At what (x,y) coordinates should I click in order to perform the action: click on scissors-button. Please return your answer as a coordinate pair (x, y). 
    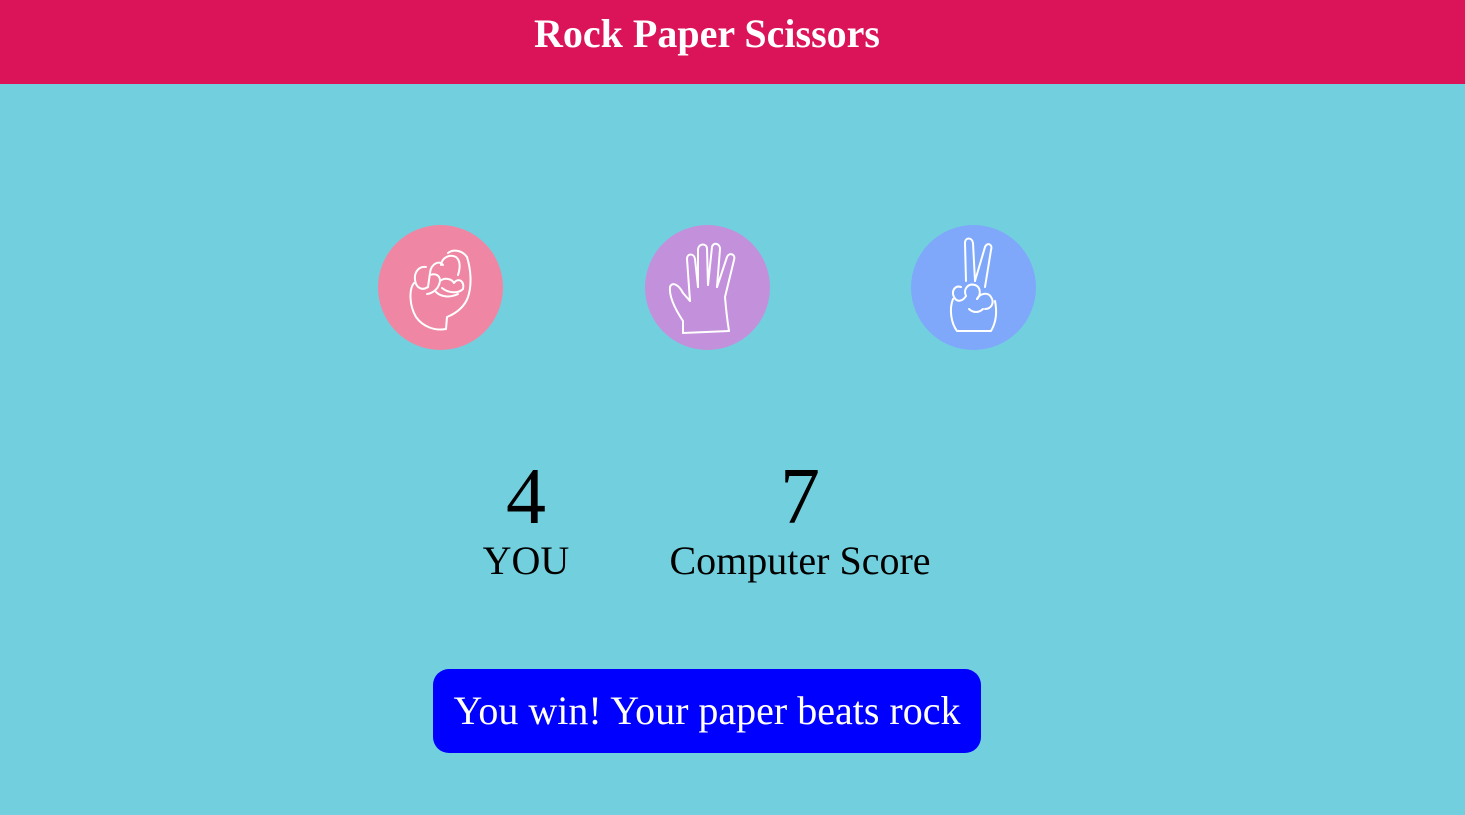
    Looking at the image, I should click on (973, 287).